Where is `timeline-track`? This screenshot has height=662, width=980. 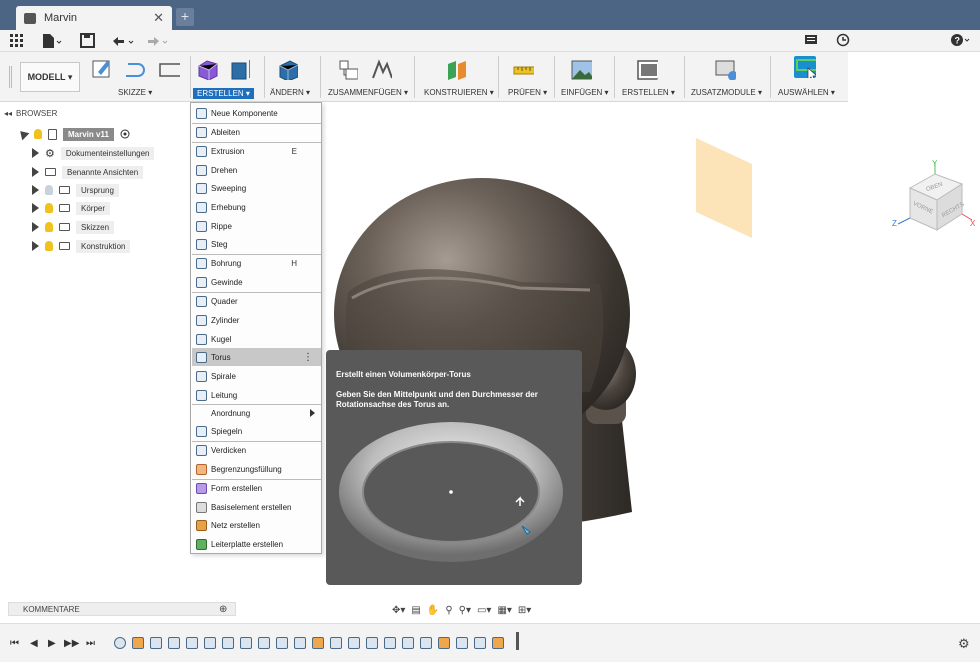 timeline-track is located at coordinates (319, 644).